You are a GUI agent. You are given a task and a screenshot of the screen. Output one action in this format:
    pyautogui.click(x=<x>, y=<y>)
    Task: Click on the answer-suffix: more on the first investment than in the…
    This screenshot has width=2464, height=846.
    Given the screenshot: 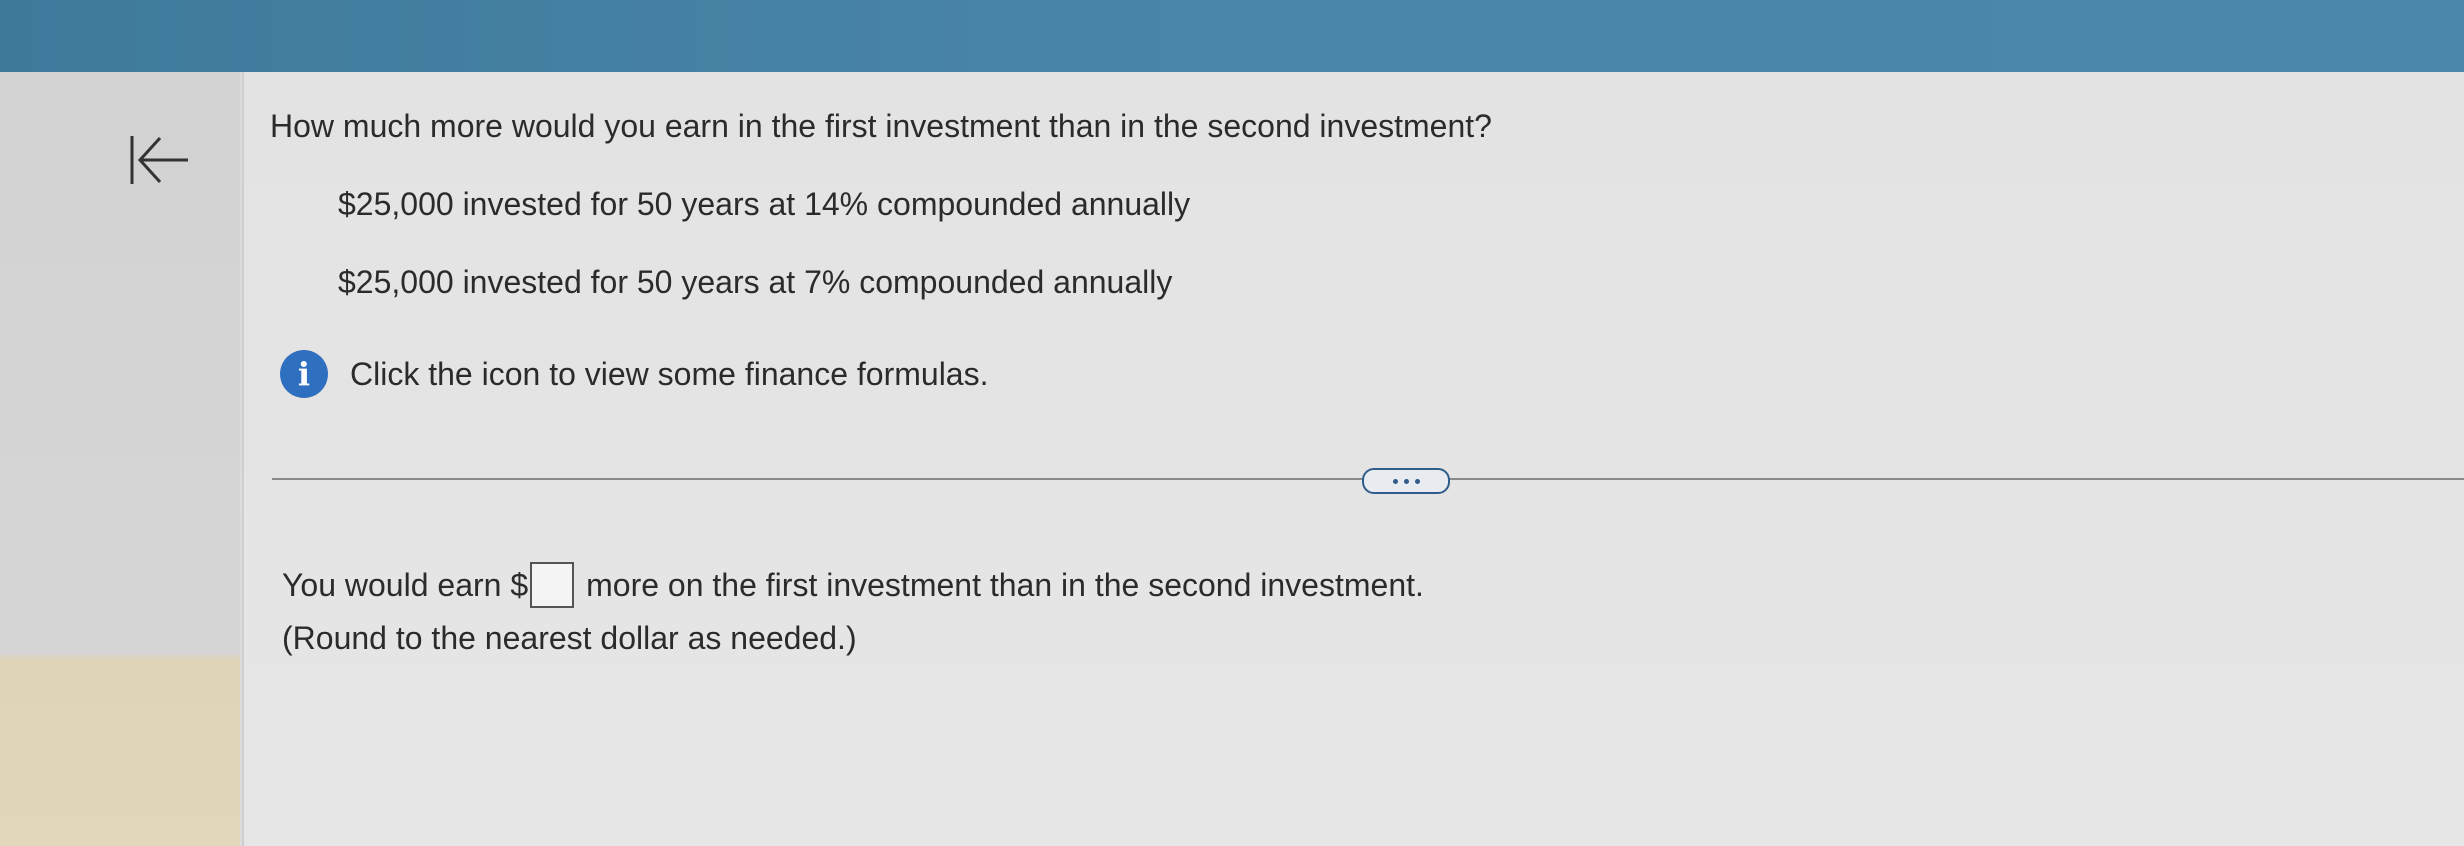 What is the action you would take?
    pyautogui.click(x=1005, y=584)
    